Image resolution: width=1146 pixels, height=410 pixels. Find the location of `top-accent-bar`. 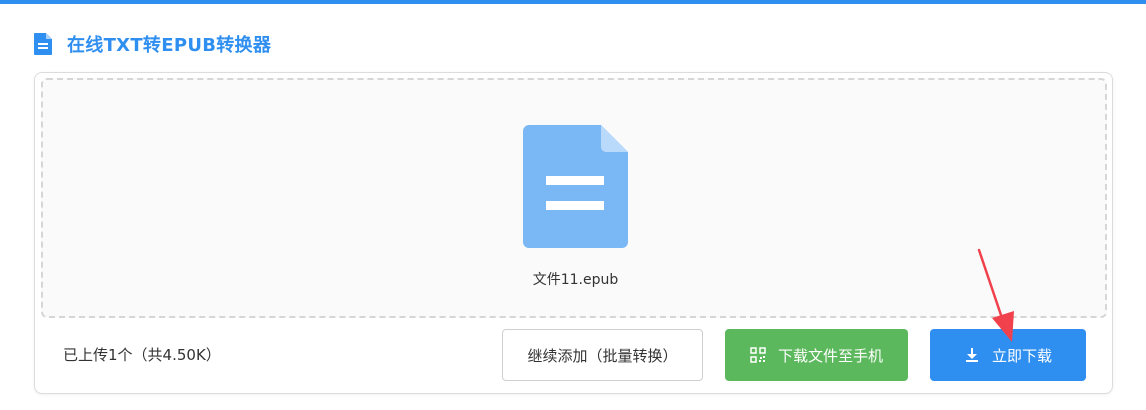

top-accent-bar is located at coordinates (573, 2).